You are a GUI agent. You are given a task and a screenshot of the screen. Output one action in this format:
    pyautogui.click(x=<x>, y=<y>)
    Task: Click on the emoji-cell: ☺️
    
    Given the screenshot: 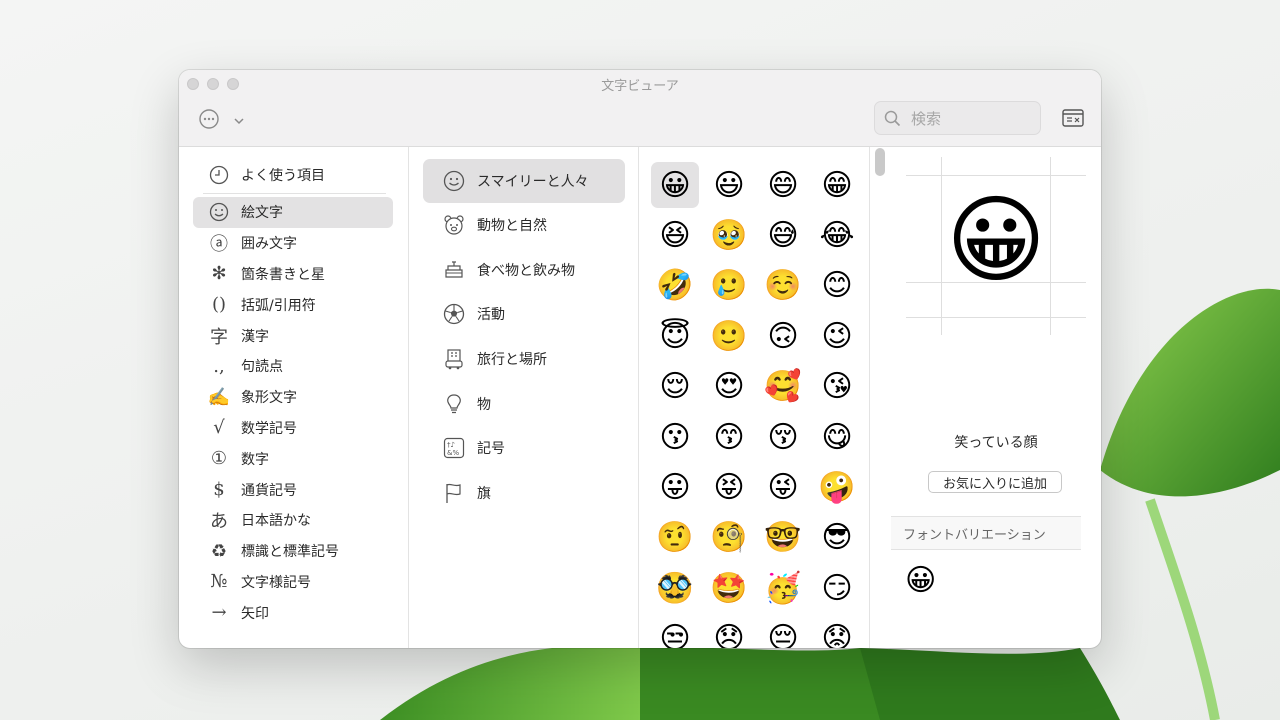 What is the action you would take?
    pyautogui.click(x=783, y=286)
    